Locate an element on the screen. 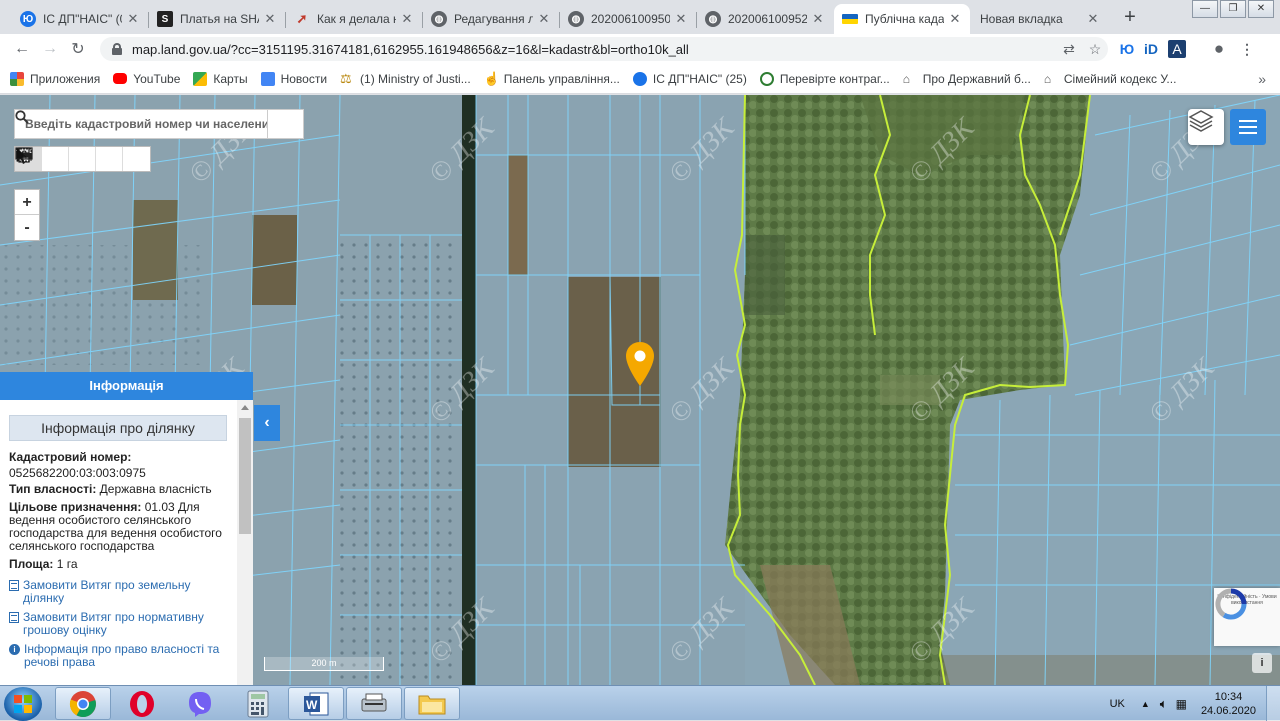 The width and height of the screenshot is (1280, 721). clock: 10:34 24.06.2020 is located at coordinates (1228, 704).